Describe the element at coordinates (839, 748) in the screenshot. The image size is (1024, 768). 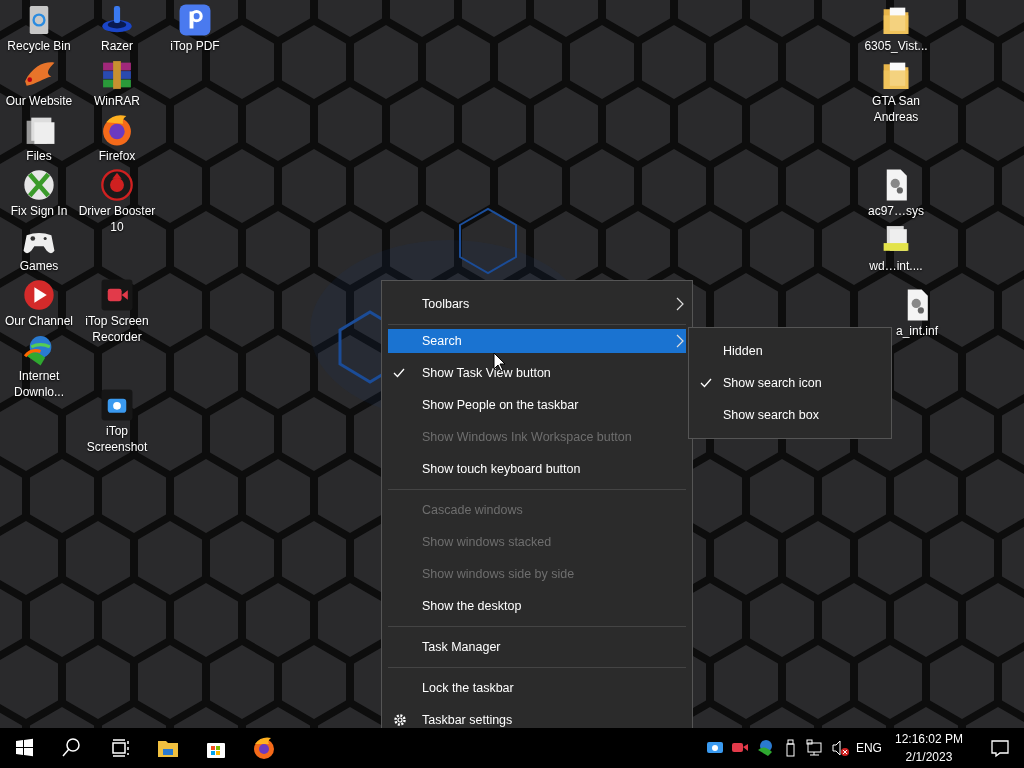
I see `speaker-muted-icon` at that location.